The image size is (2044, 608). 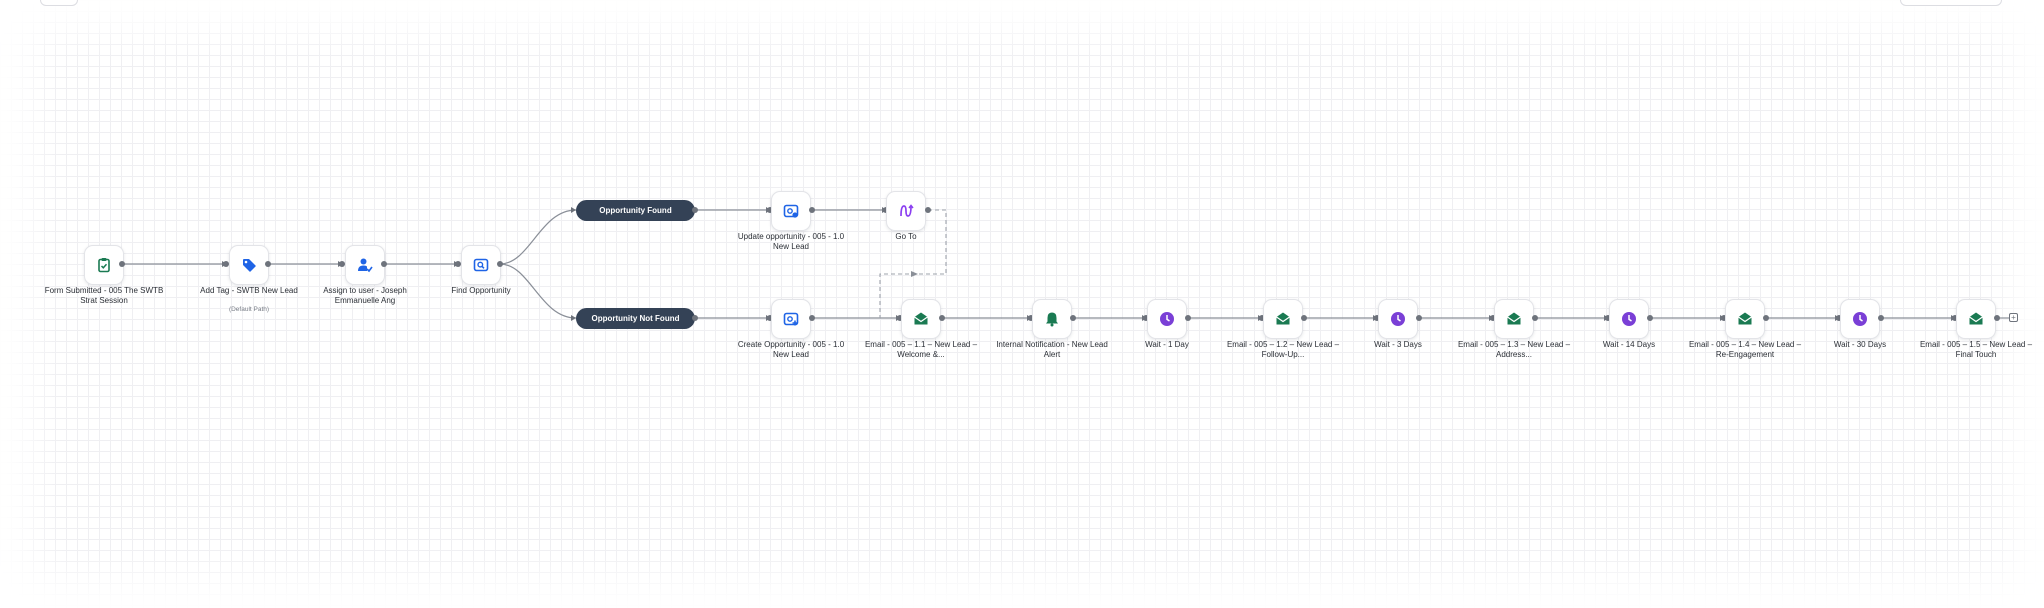 I want to click on node-label: Find Opportunity, so click(x=481, y=290).